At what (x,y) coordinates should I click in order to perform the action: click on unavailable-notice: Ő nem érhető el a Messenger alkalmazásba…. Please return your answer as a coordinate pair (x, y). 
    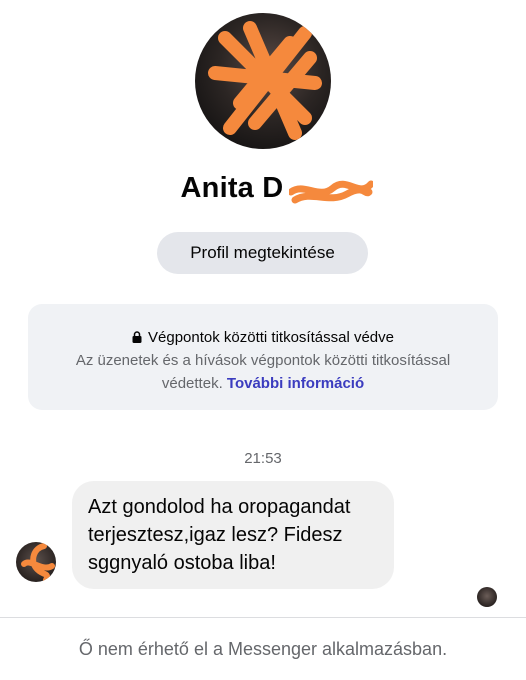
    Looking at the image, I should click on (263, 648).